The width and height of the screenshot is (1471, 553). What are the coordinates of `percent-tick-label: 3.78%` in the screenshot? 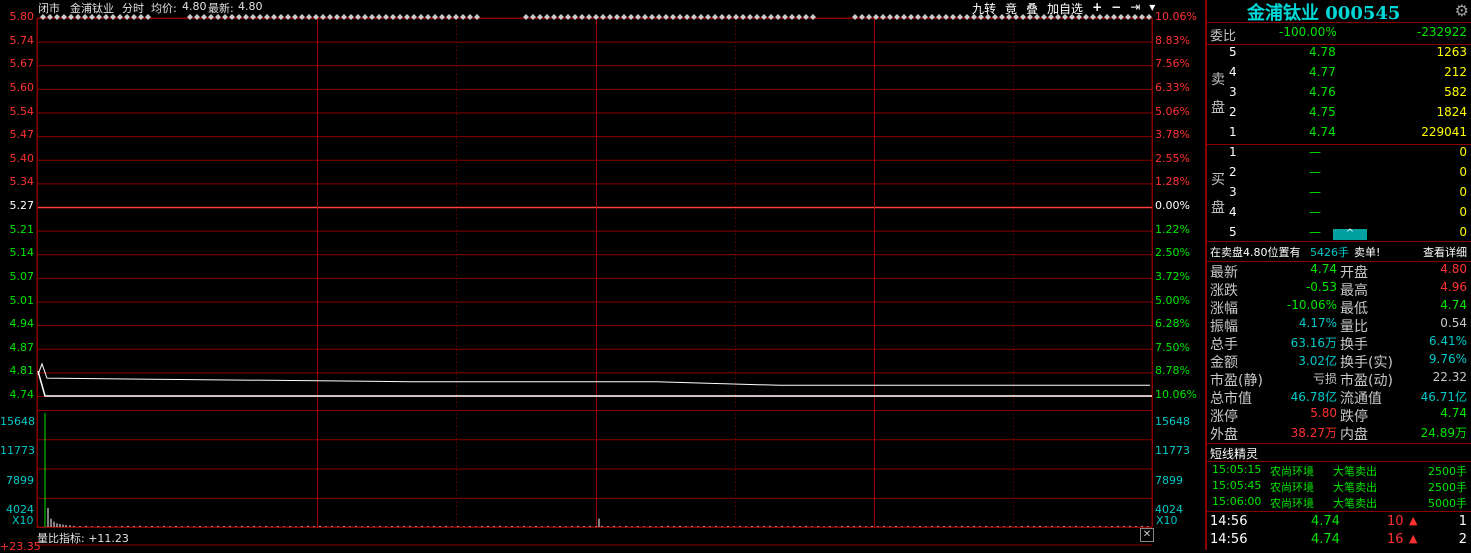 It's located at (1172, 135).